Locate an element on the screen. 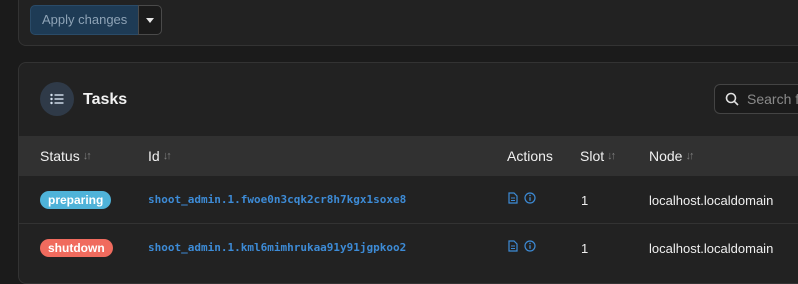 The image size is (798, 284). apply-button-group: Apply changes is located at coordinates (96, 20).